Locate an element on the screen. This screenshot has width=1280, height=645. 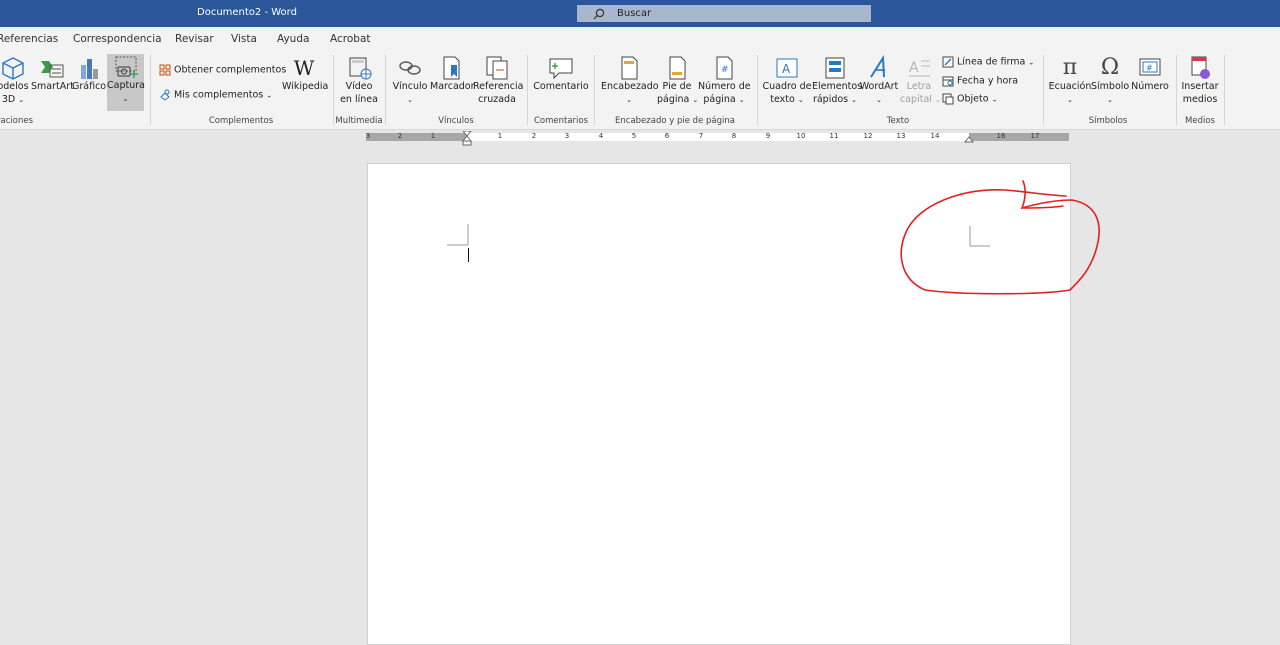
calendar-icon is located at coordinates (948, 81).